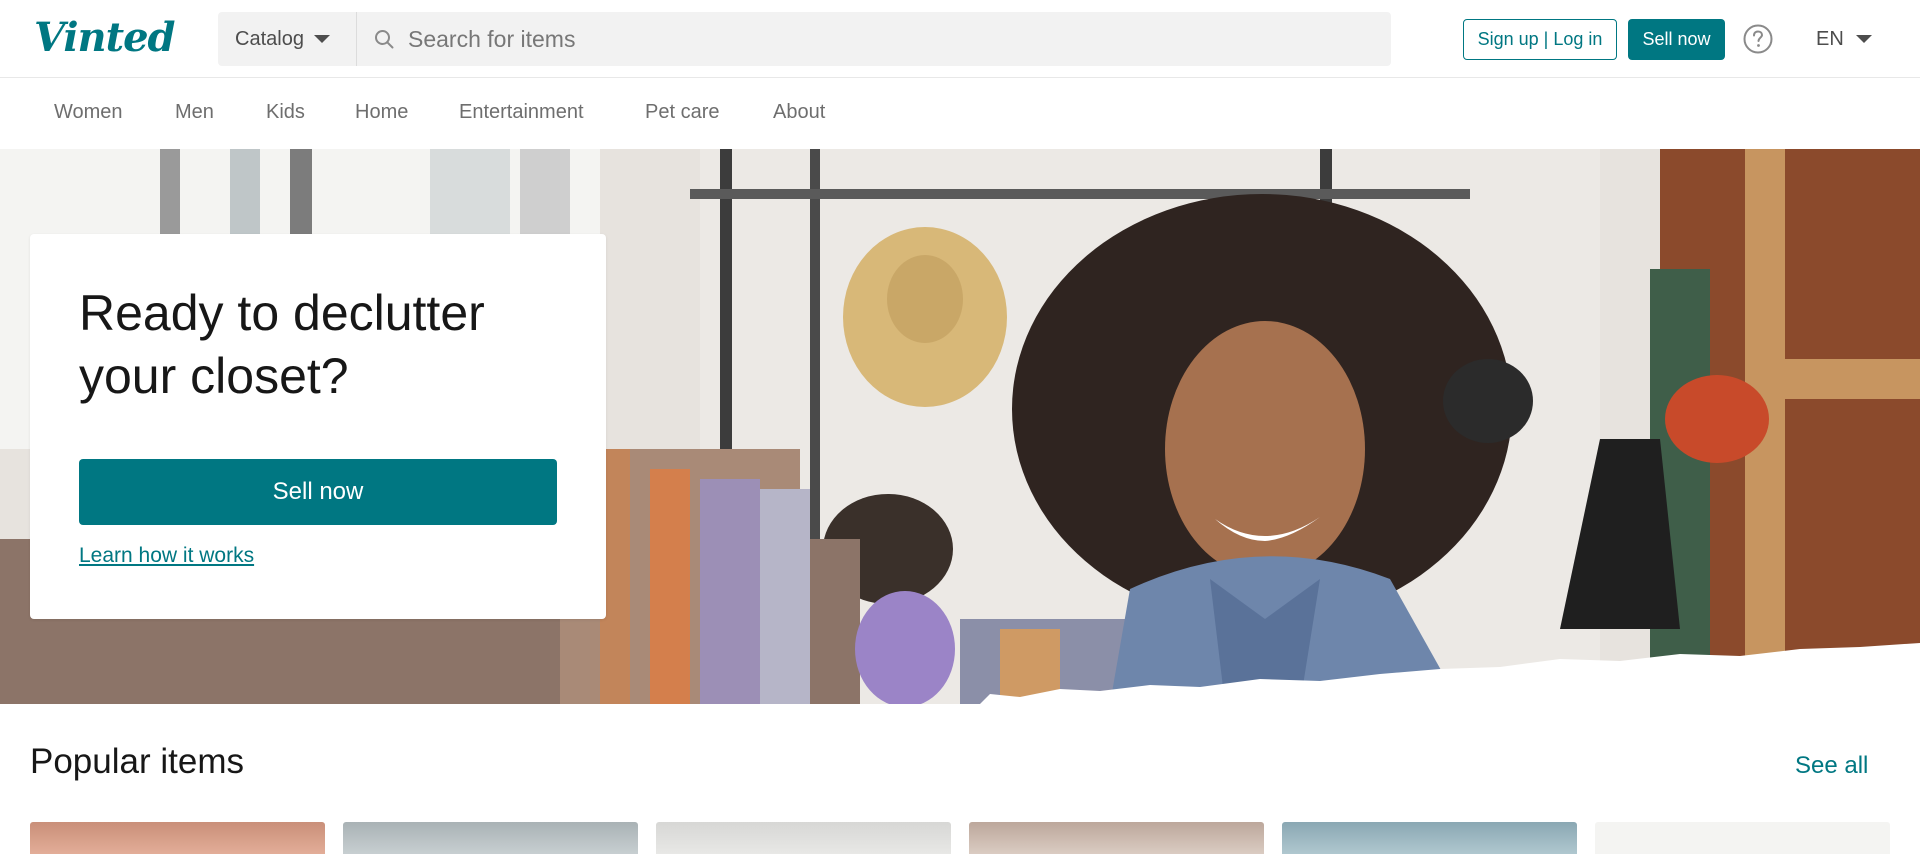  I want to click on vinted-logo: Vinted, so click(105, 37).